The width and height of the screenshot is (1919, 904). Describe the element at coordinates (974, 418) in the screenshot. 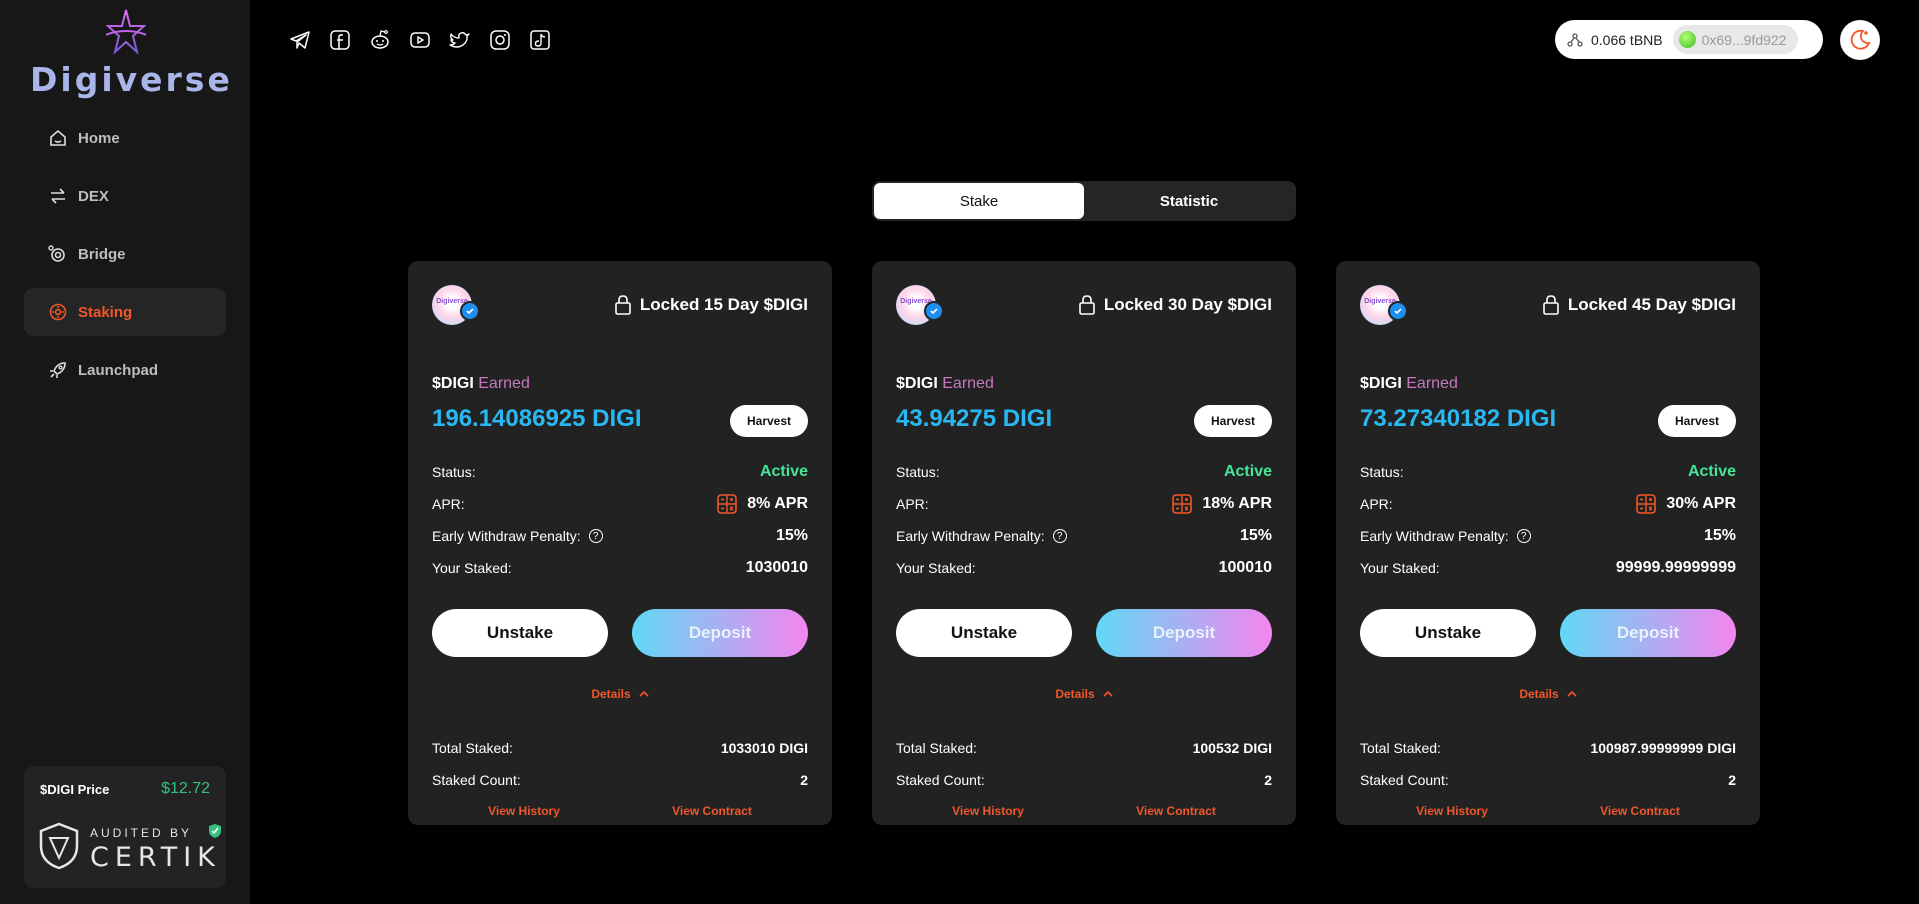

I see `earned-value: 43.94275 DIGI` at that location.